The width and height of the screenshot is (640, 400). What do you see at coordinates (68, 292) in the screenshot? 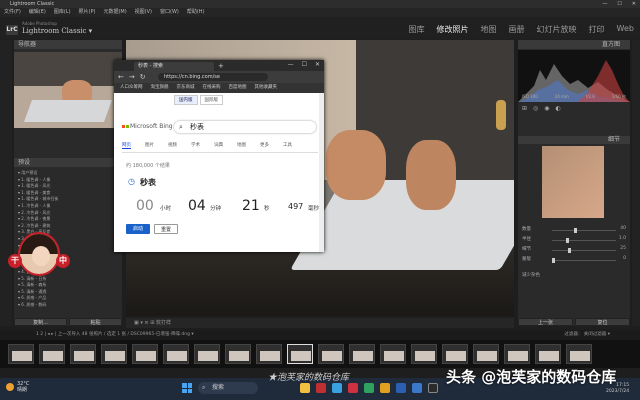
I see `preset-item: ▾ 5. 清新 - 通透` at bounding box center [68, 292].